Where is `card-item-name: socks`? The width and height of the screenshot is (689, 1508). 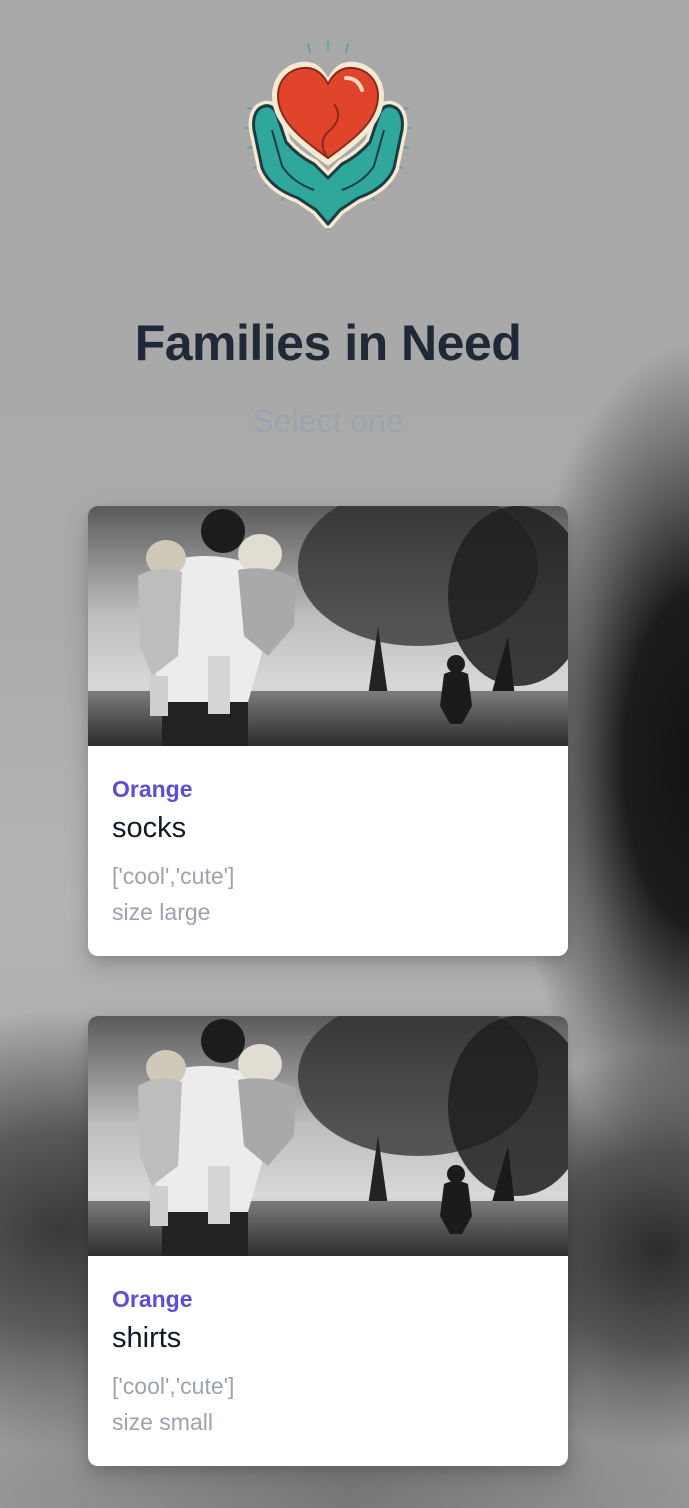
card-item-name: socks is located at coordinates (149, 828).